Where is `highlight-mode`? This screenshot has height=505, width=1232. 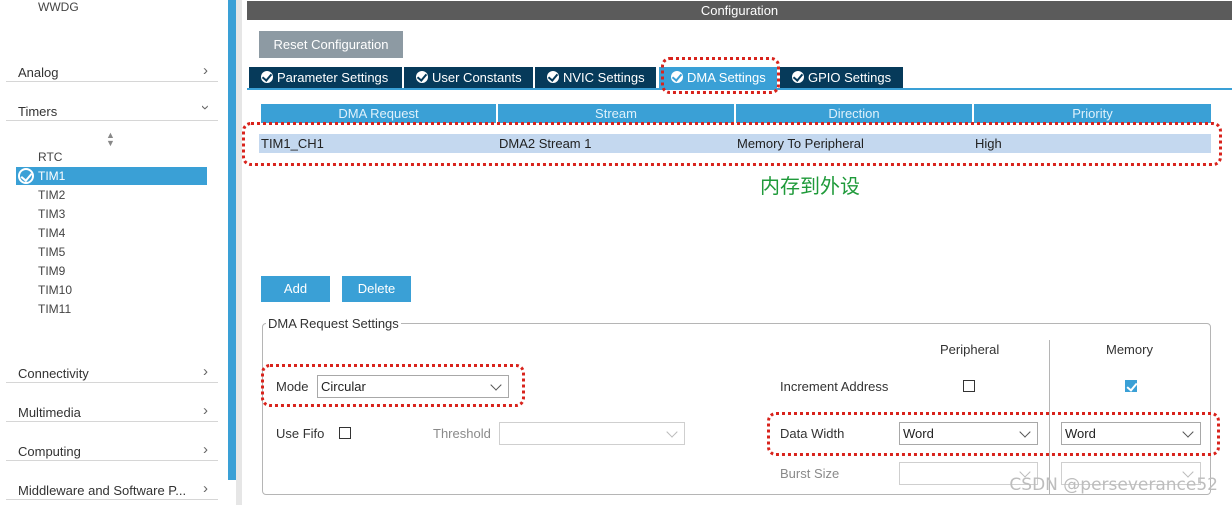 highlight-mode is located at coordinates (393, 385).